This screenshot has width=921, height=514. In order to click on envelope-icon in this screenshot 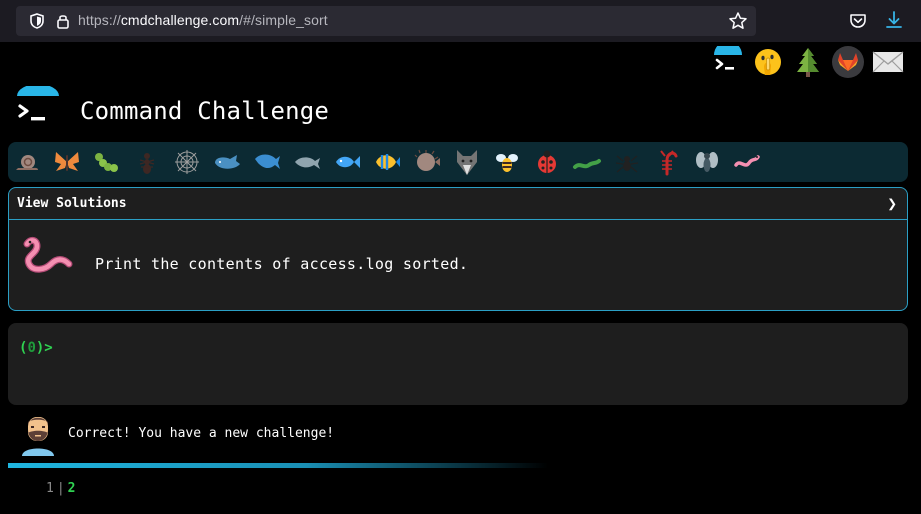, I will do `click(888, 62)`.